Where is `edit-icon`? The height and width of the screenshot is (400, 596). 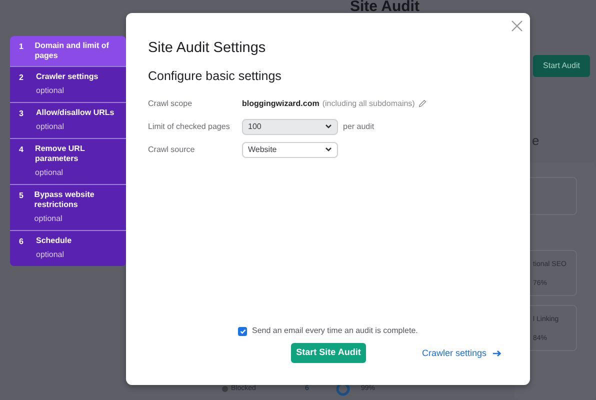 edit-icon is located at coordinates (422, 103).